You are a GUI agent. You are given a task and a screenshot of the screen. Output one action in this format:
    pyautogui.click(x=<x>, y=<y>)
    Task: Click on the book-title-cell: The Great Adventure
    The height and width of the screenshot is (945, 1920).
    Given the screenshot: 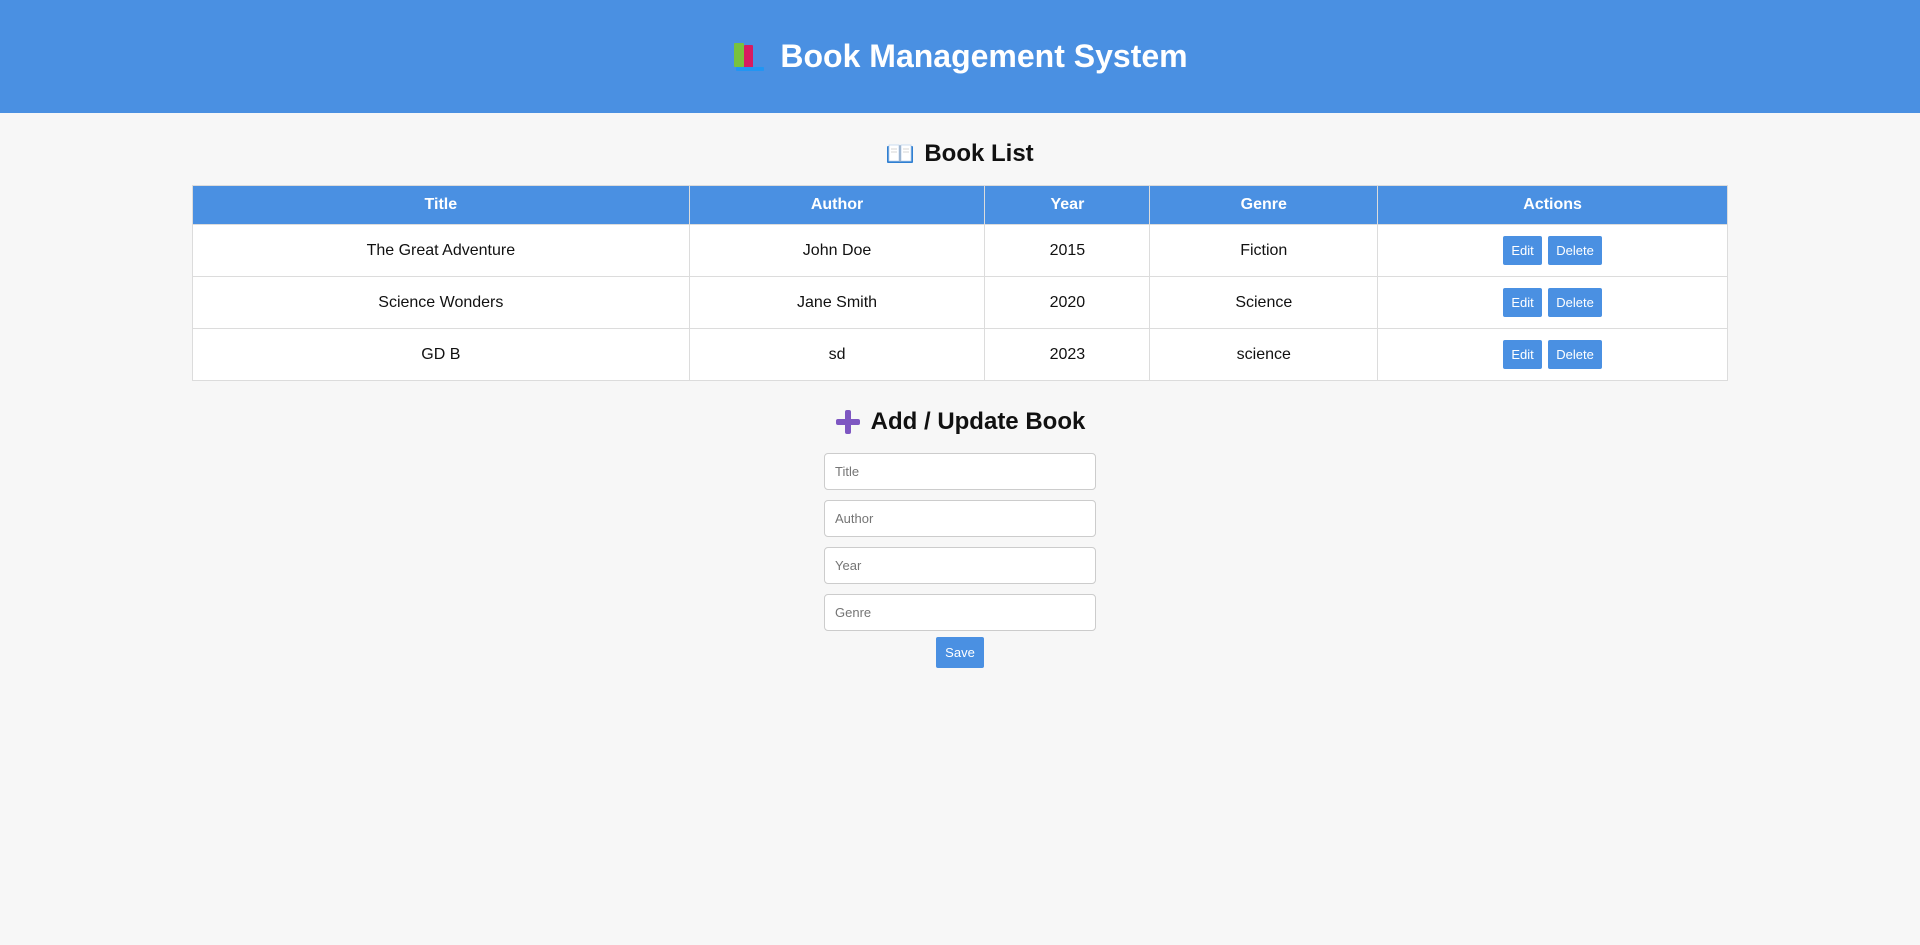 What is the action you would take?
    pyautogui.click(x=441, y=250)
    